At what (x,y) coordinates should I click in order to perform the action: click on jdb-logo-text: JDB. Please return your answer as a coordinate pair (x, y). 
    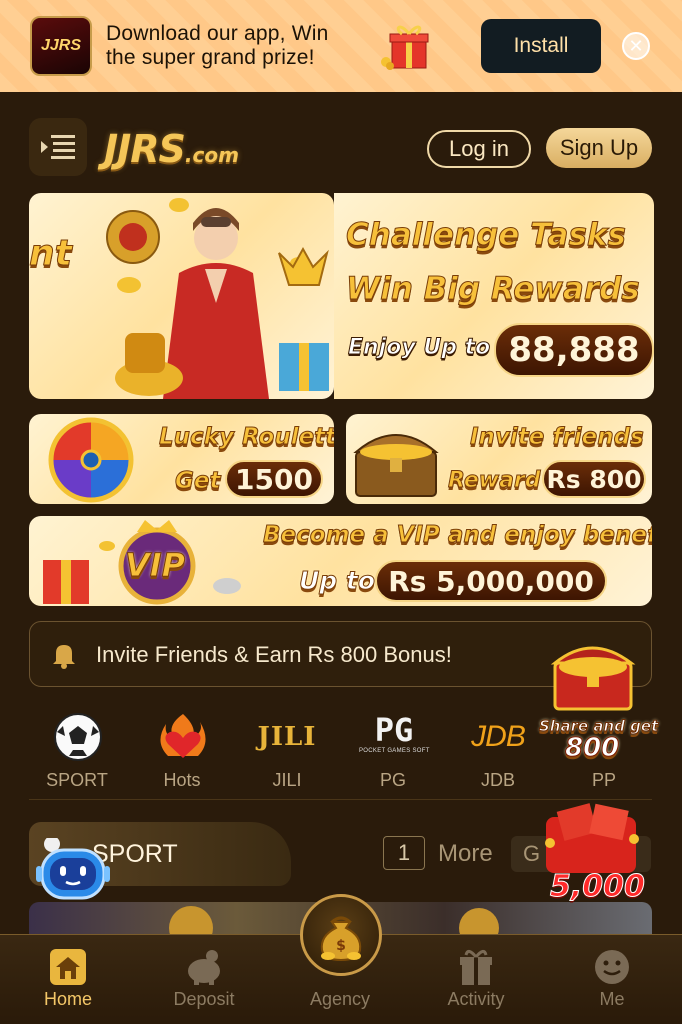
    Looking at the image, I should click on (498, 736).